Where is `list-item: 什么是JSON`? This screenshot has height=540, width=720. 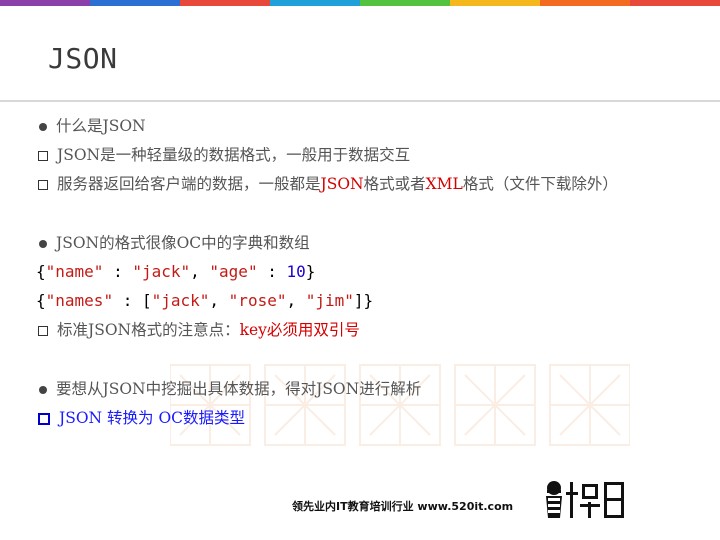 list-item: 什么是JSON is located at coordinates (366, 128).